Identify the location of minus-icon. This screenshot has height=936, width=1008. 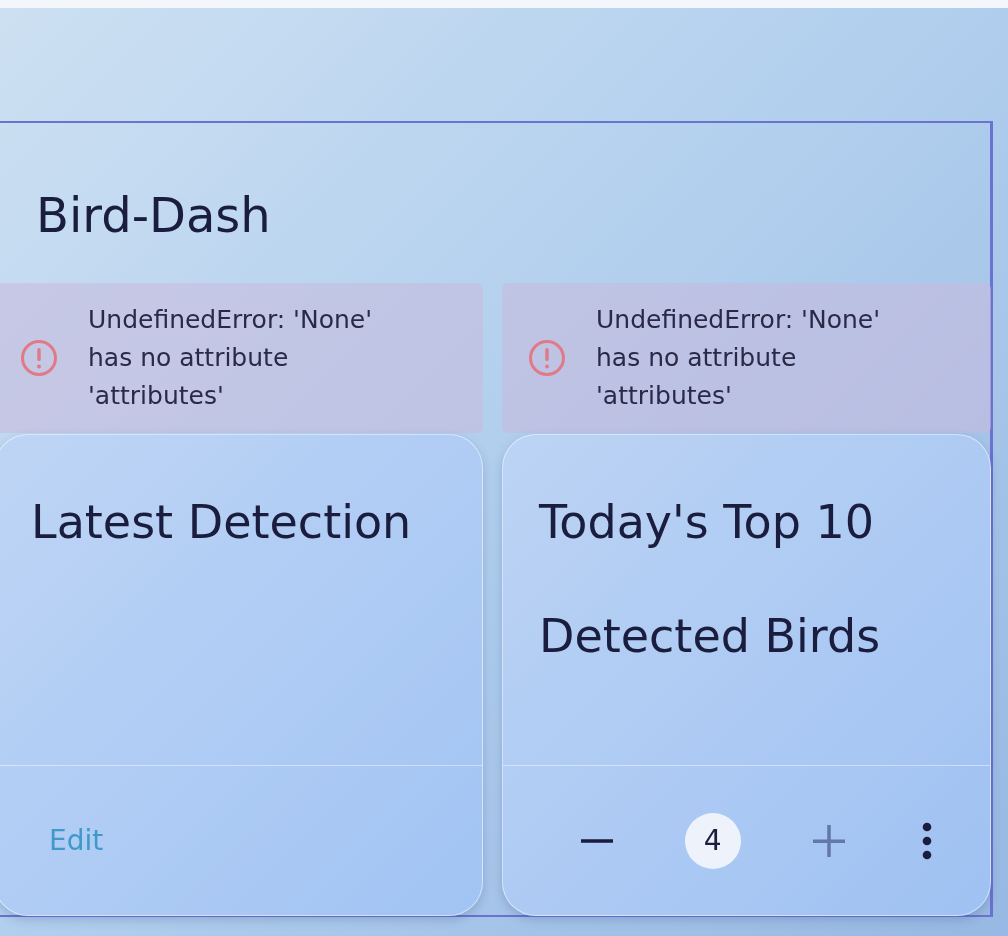
(596, 840).